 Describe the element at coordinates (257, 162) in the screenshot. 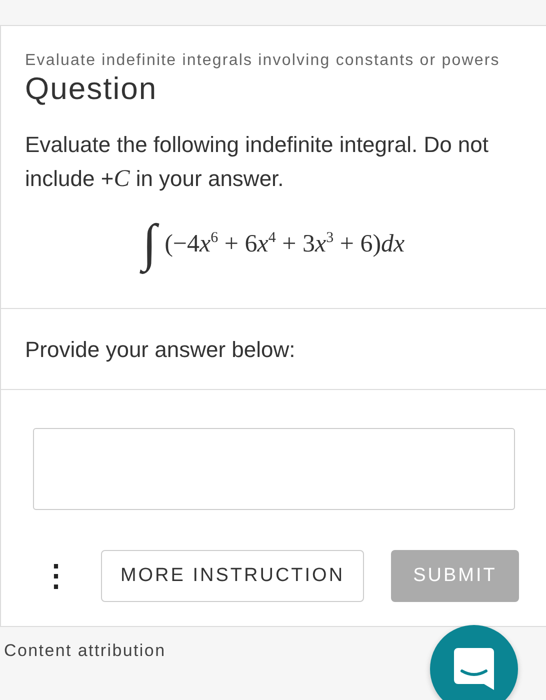

I see `question-prompt: Evaluate the following indefinite integral. Do not include +C in your answer.` at that location.